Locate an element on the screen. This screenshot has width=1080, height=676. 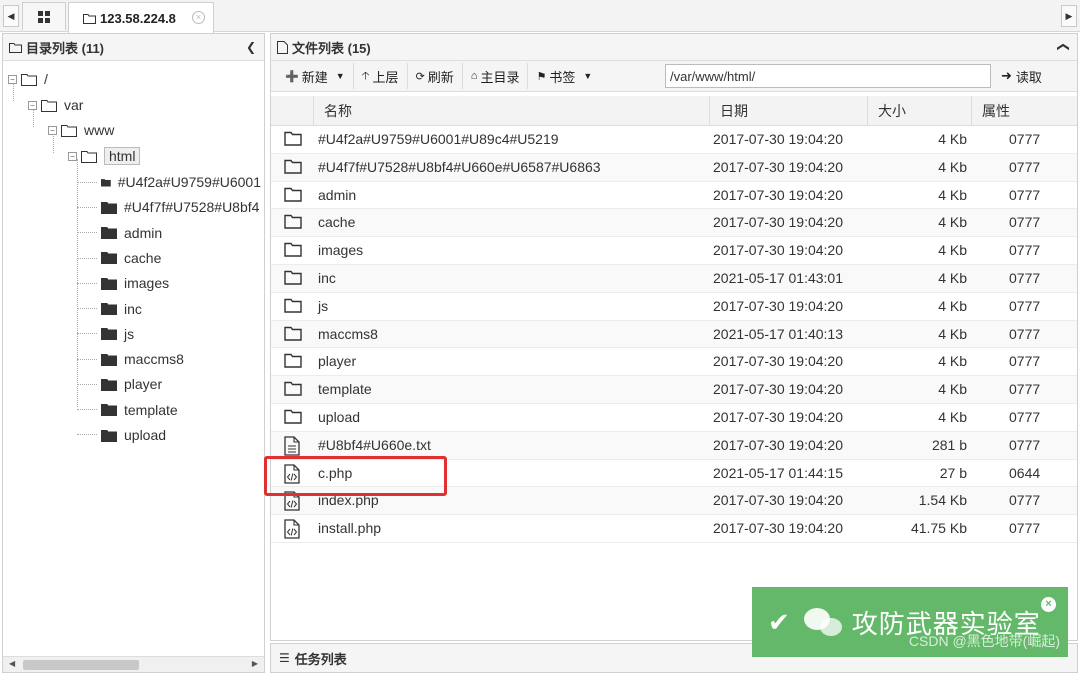
file-name: index.php is located at coordinates (348, 500).